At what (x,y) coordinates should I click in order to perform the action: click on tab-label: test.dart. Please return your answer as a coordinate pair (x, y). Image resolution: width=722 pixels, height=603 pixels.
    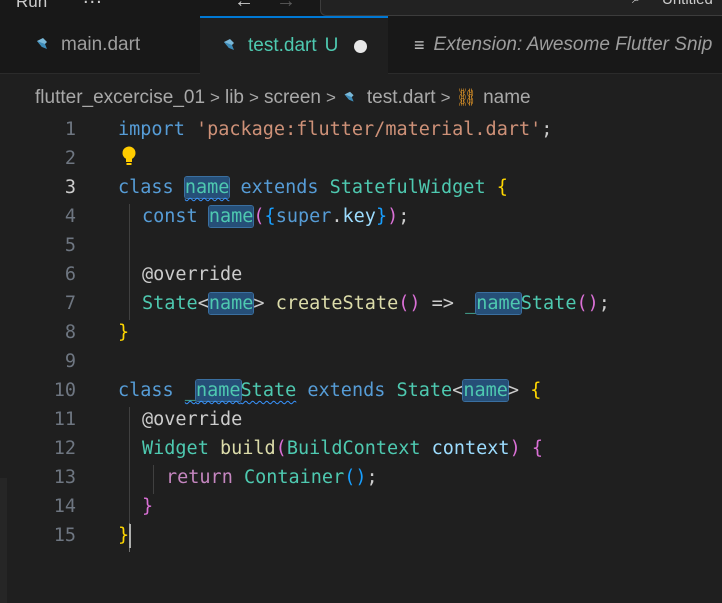
    Looking at the image, I should click on (282, 45).